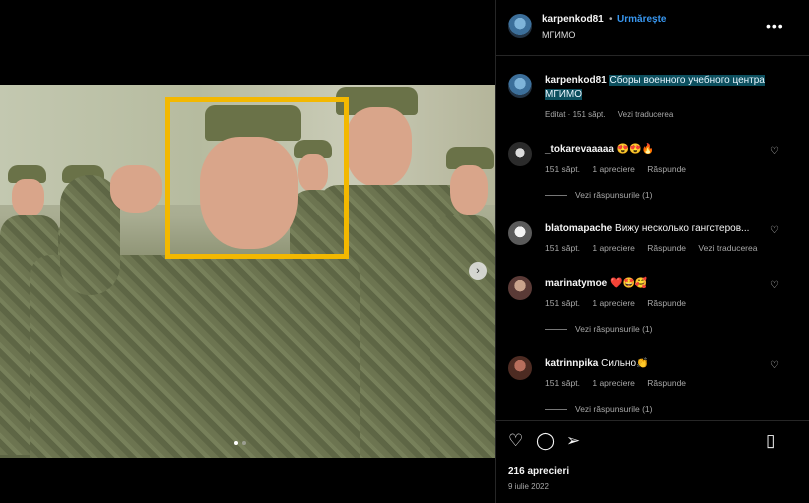 Image resolution: width=809 pixels, height=503 pixels. I want to click on author-avatar, so click(520, 26).